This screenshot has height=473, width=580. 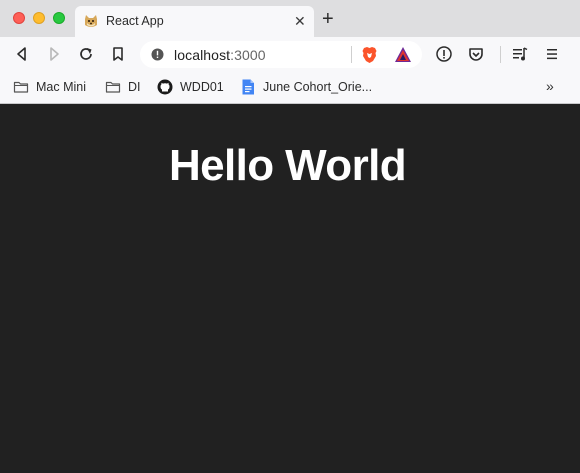 What do you see at coordinates (444, 54) in the screenshot?
I see `info-icon` at bounding box center [444, 54].